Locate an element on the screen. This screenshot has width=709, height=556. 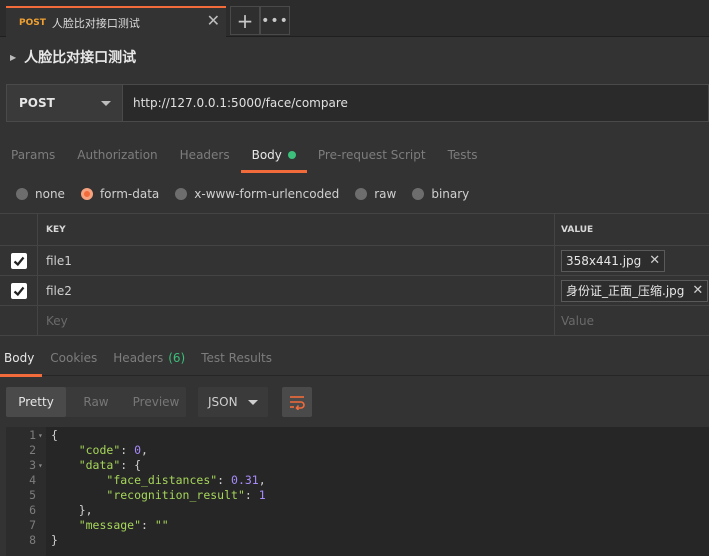
response-view-toolbar: Pretty Raw Preview JSON is located at coordinates (159, 402).